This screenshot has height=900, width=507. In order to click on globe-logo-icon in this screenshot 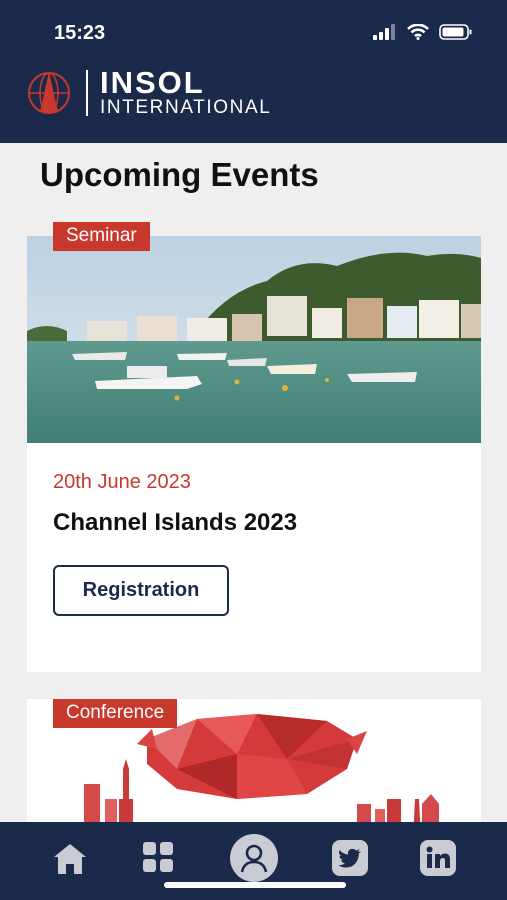, I will do `click(49, 93)`.